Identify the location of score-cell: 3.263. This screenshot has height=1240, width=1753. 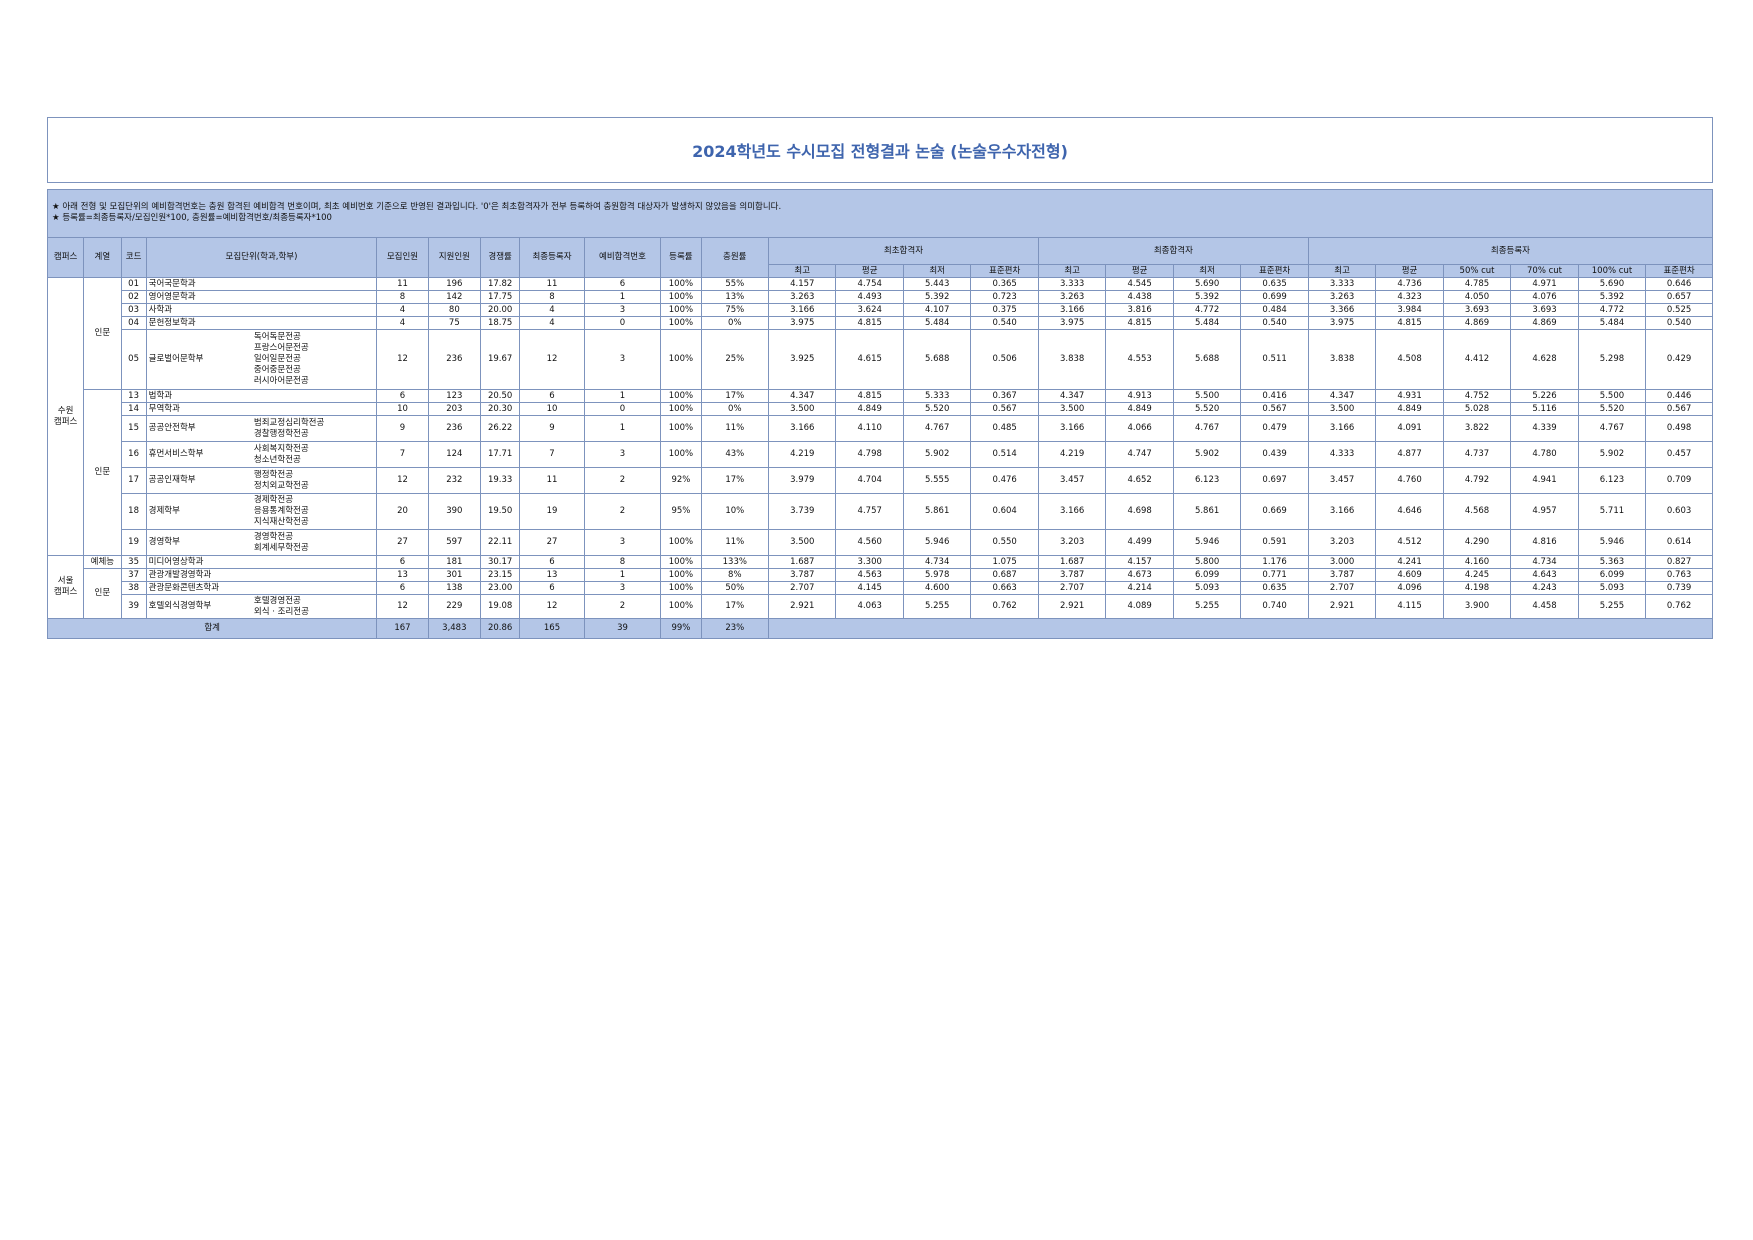
(1342, 297).